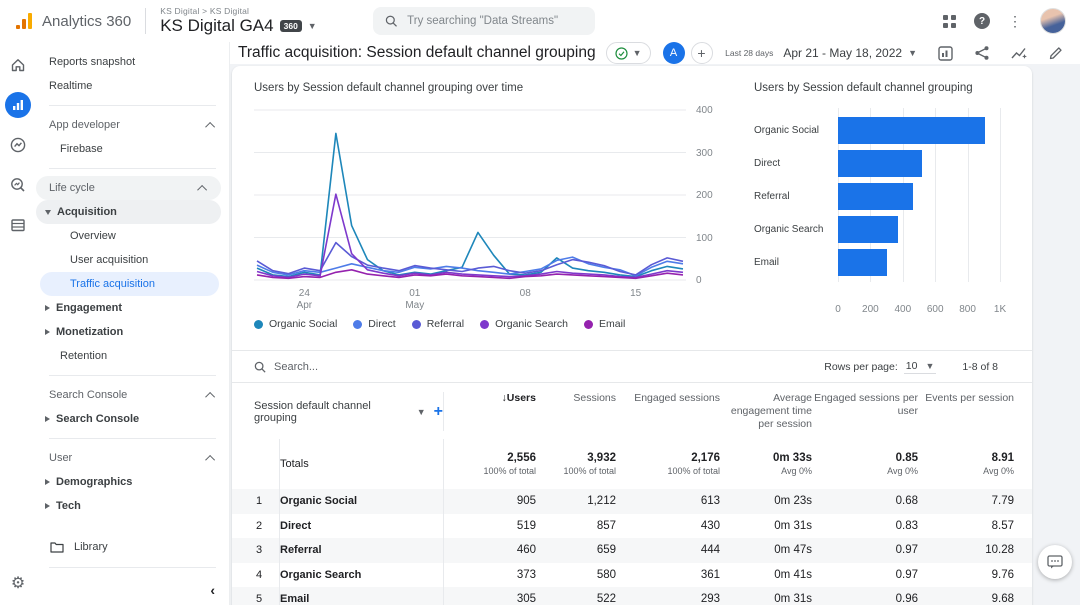 The width and height of the screenshot is (1080, 605). I want to click on dimension-header: Session default channel grouping ▼ +, so click(349, 411).